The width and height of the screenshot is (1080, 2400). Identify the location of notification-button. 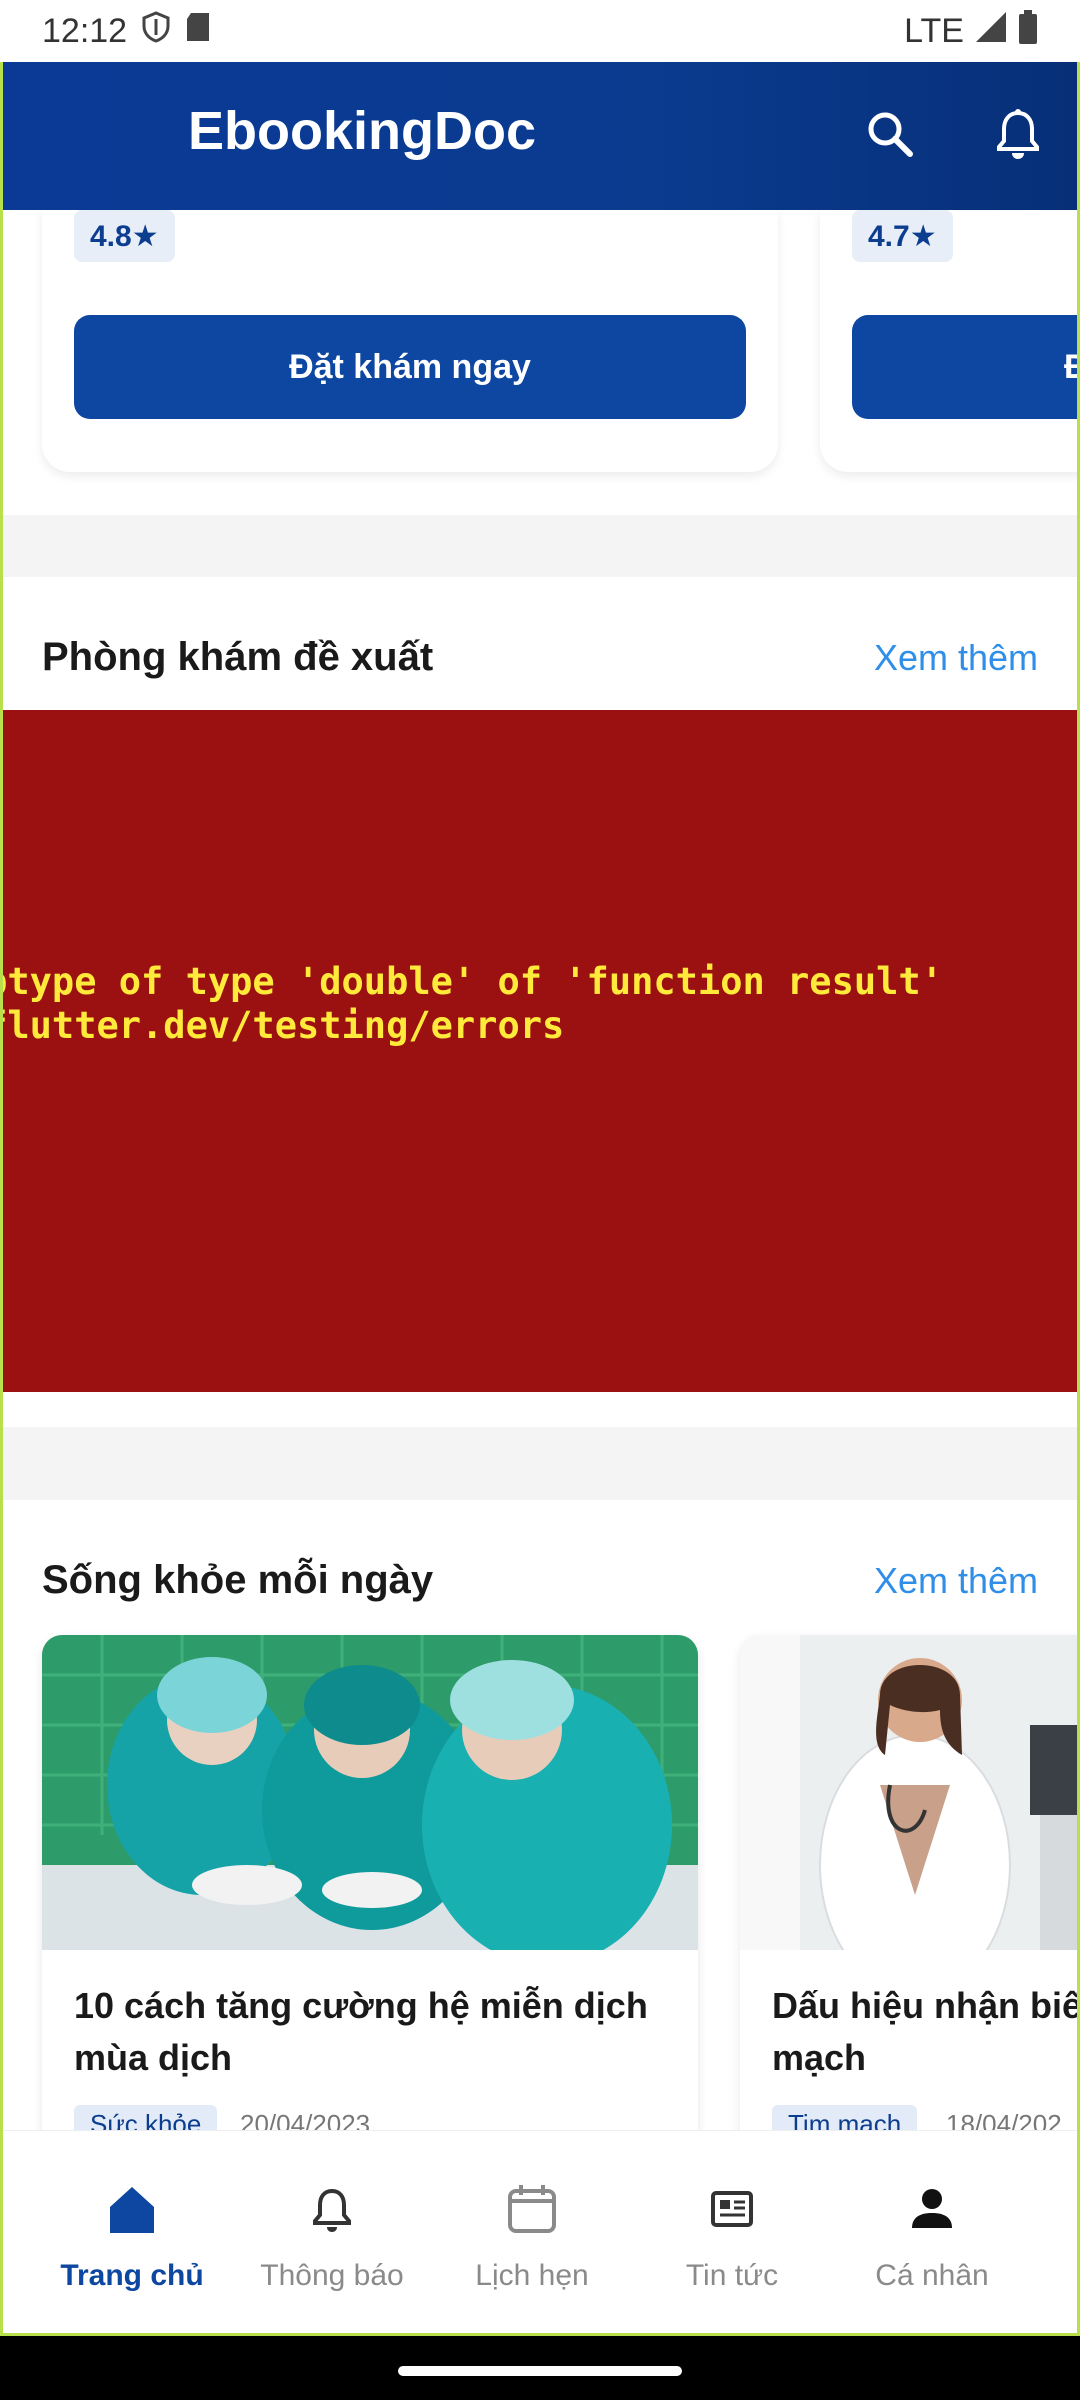
(1018, 136).